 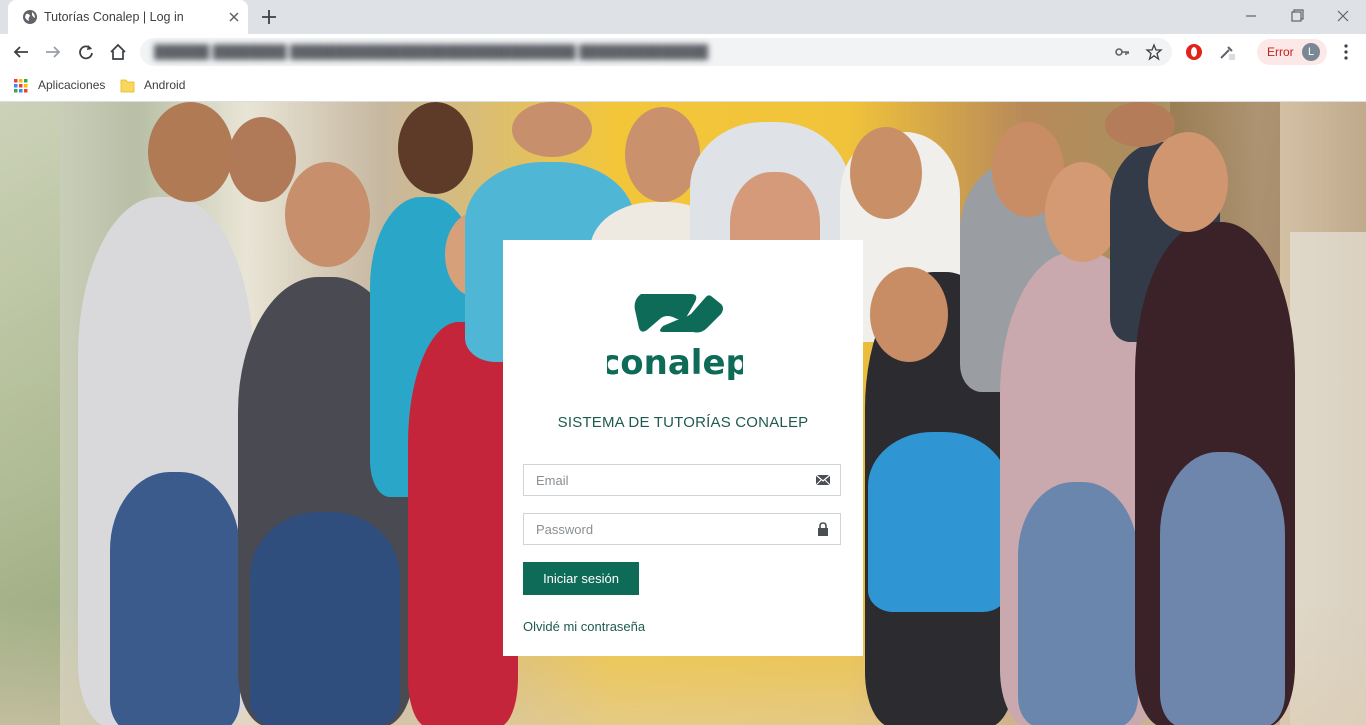 I want to click on bookmark-android: Android, so click(x=160, y=86).